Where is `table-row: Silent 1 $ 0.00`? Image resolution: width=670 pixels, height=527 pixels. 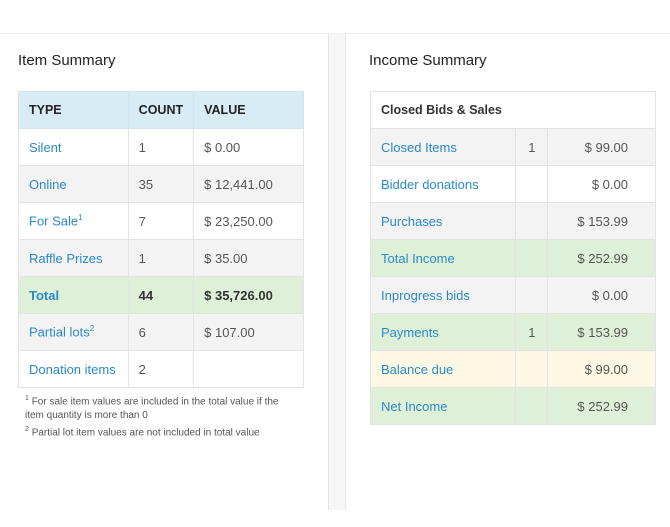
table-row: Silent 1 $ 0.00 is located at coordinates (161, 147).